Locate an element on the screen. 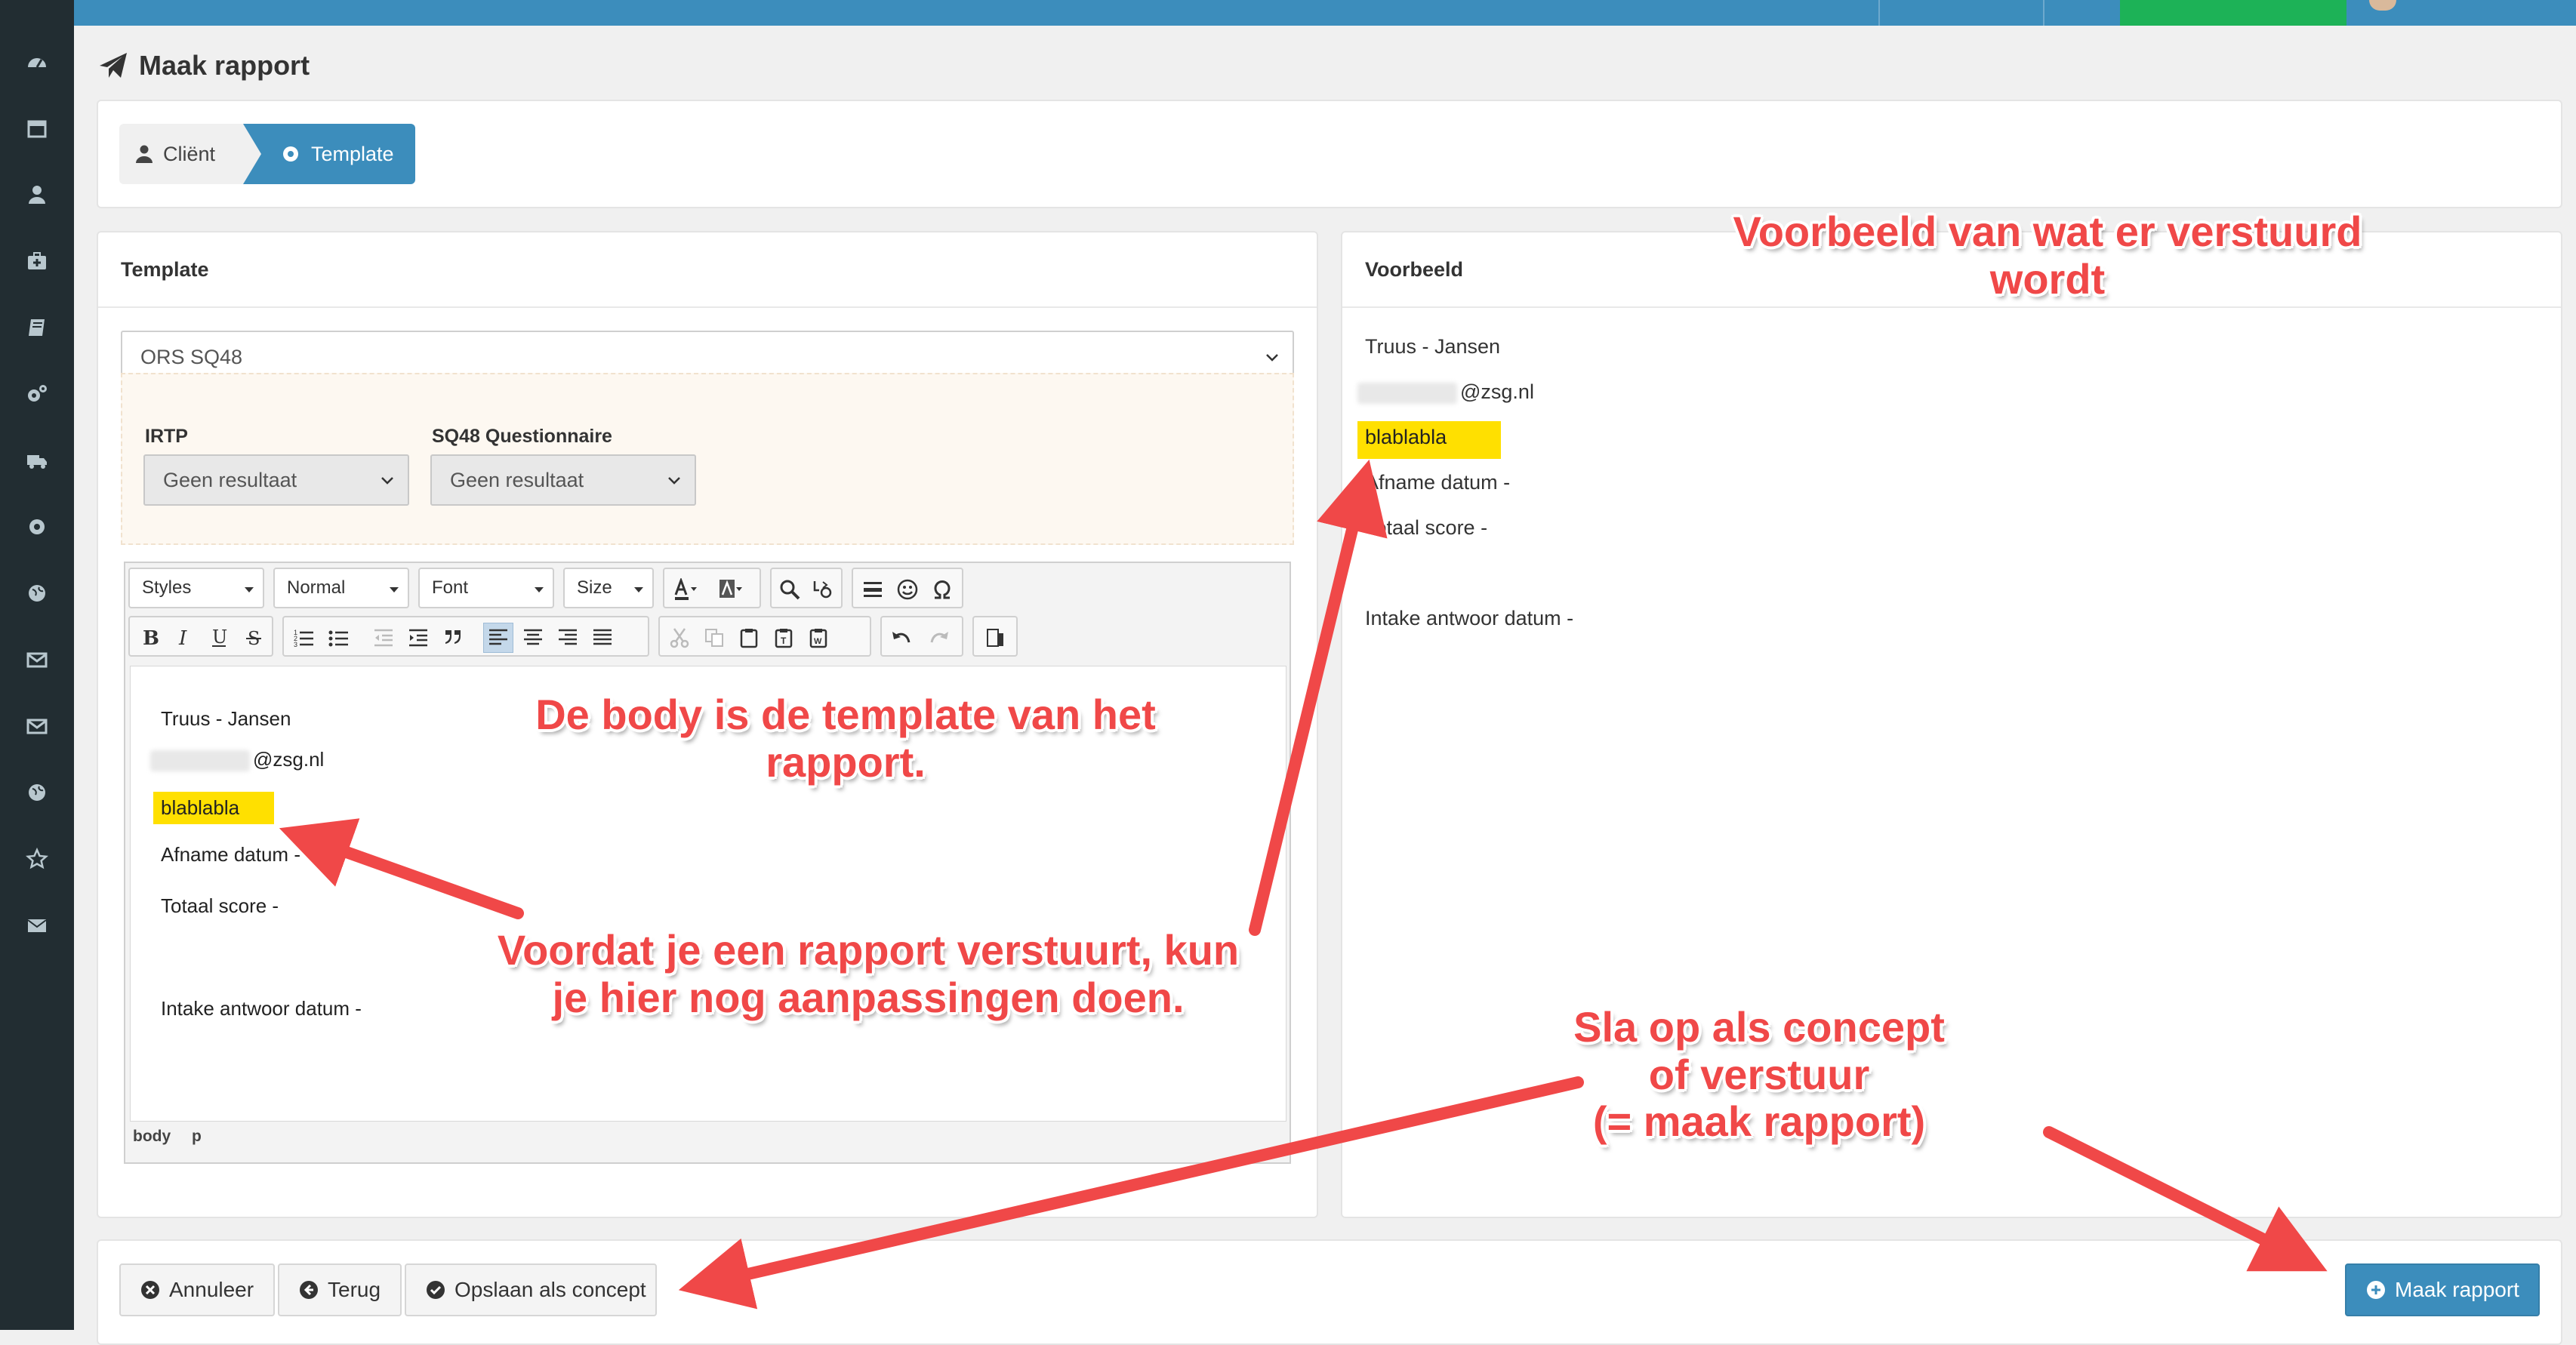  save-concept-button: Opslaan als concept is located at coordinates (531, 1289).